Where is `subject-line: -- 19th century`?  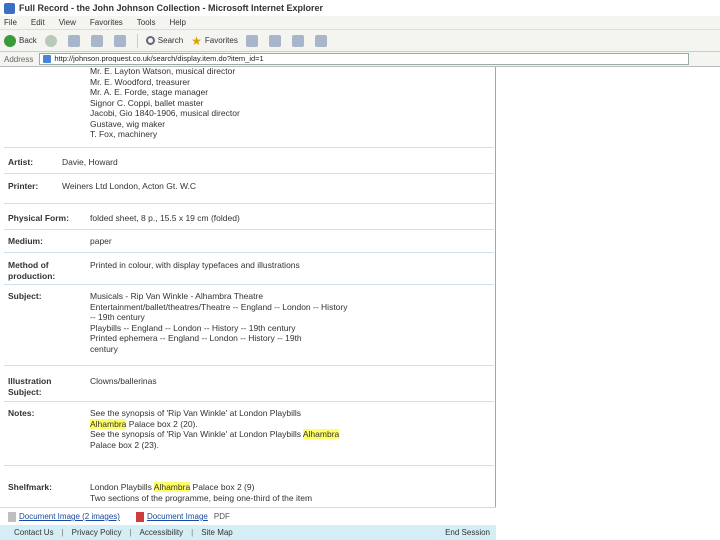 subject-line: -- 19th century is located at coordinates (117, 317).